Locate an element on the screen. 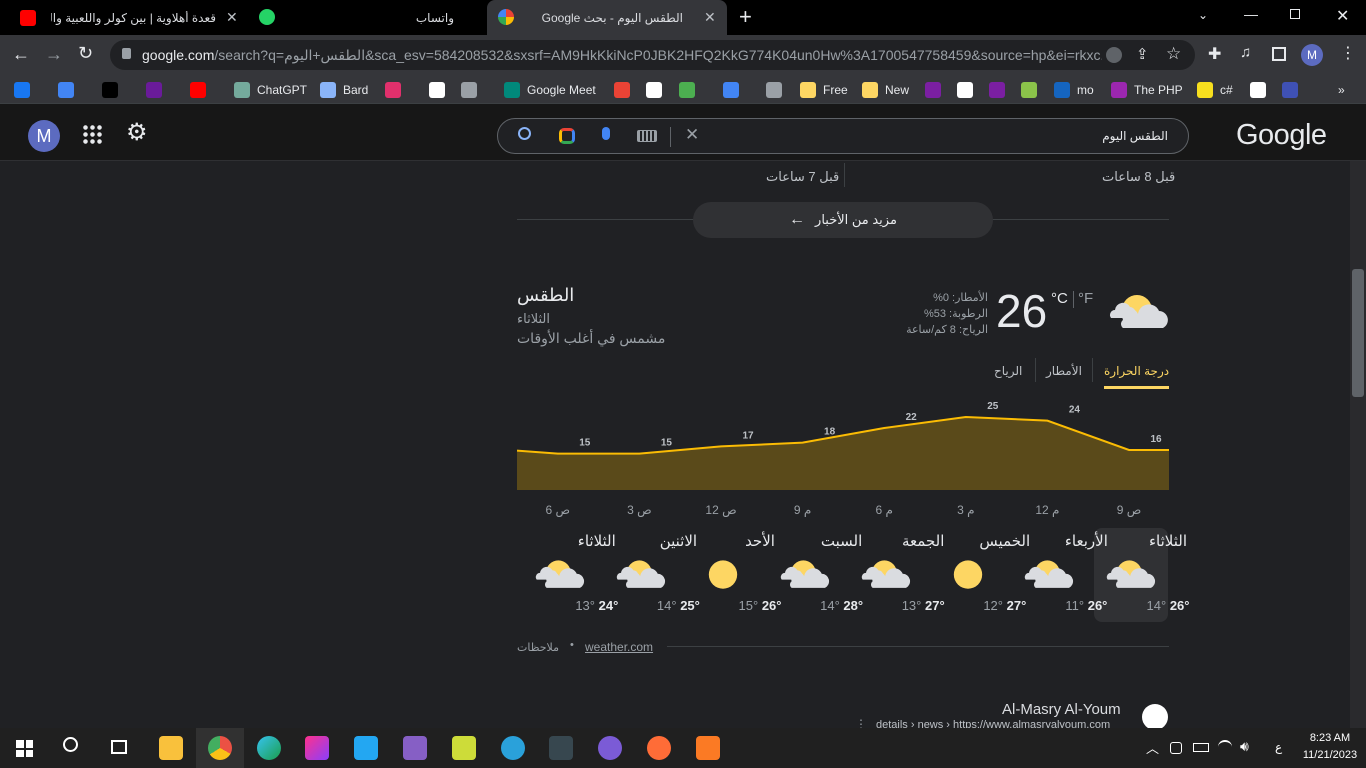  phpstorm-icon is located at coordinates (317, 748).